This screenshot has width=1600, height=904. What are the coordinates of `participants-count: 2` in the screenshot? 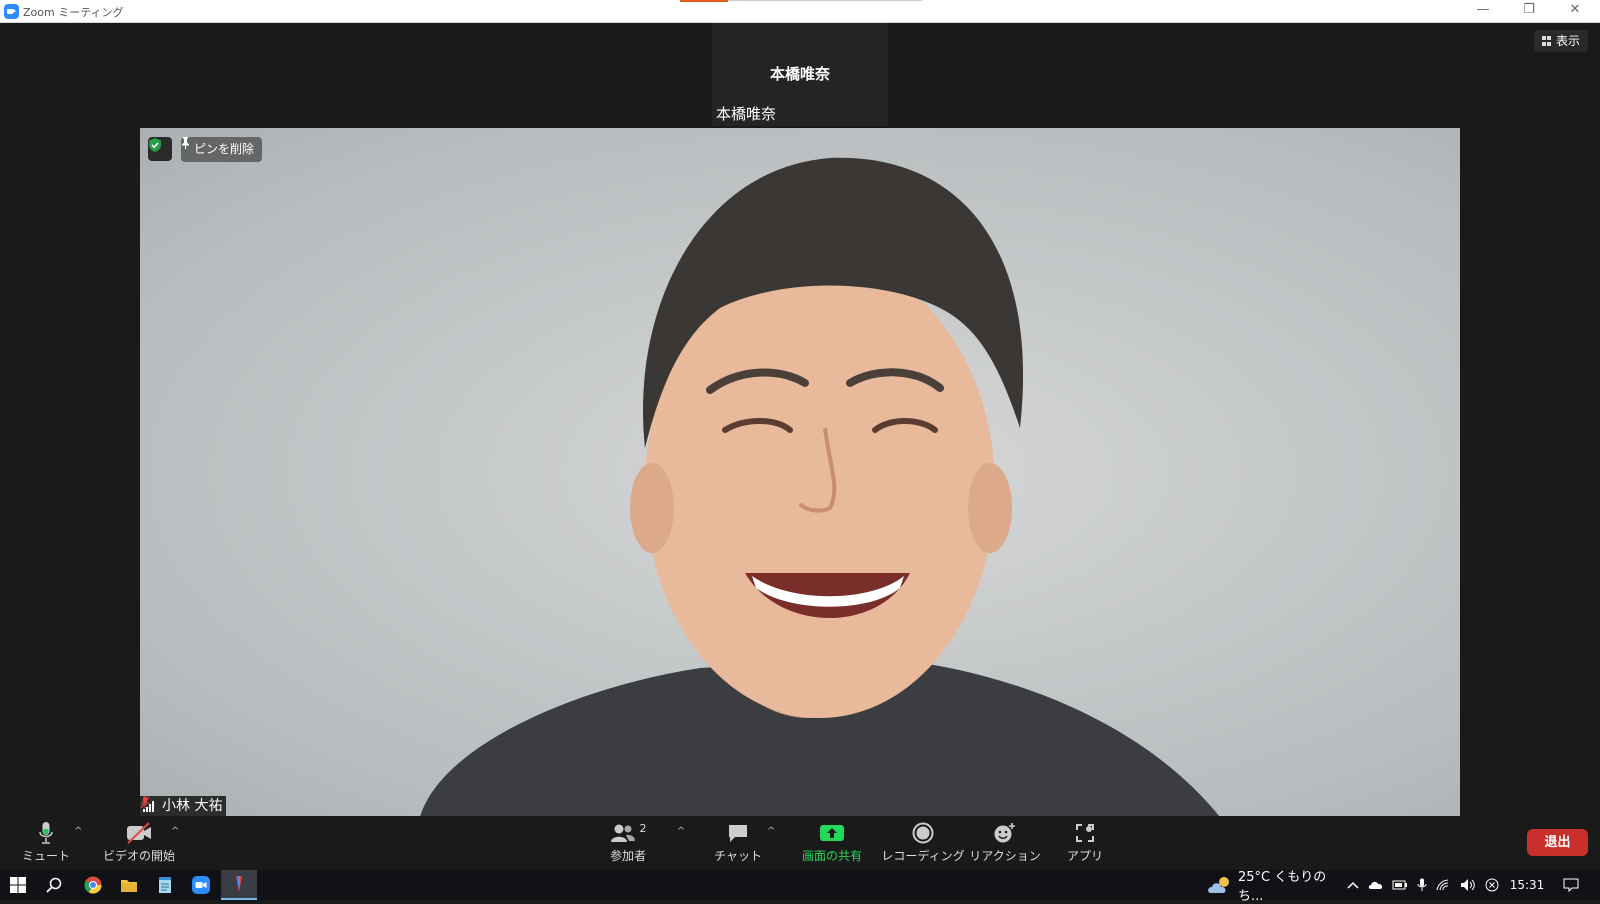 It's located at (643, 828).